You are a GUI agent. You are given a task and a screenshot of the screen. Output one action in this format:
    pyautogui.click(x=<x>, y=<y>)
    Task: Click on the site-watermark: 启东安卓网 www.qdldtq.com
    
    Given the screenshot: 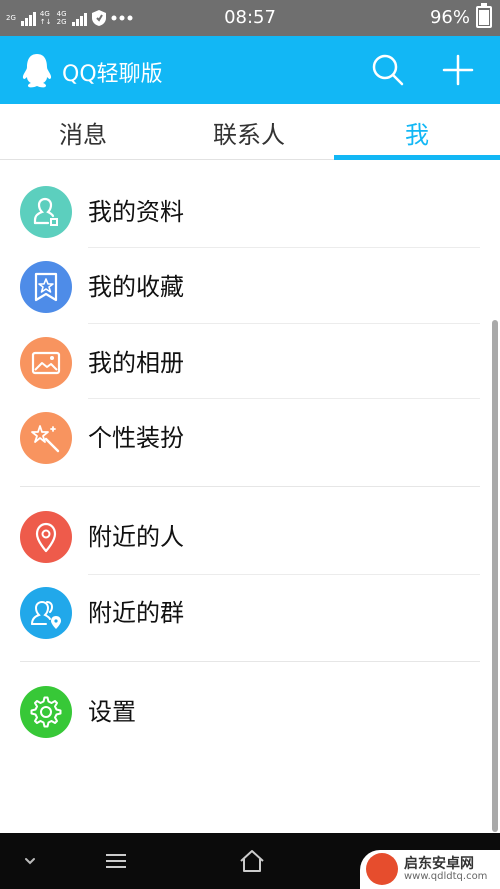 What is the action you would take?
    pyautogui.click(x=430, y=869)
    